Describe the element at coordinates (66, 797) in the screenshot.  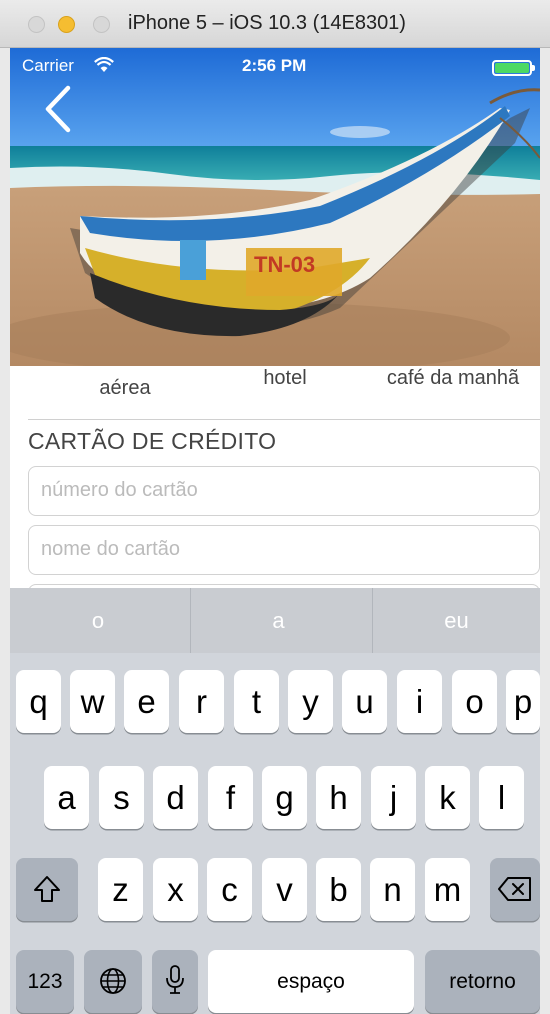
I see `key-a: a` at that location.